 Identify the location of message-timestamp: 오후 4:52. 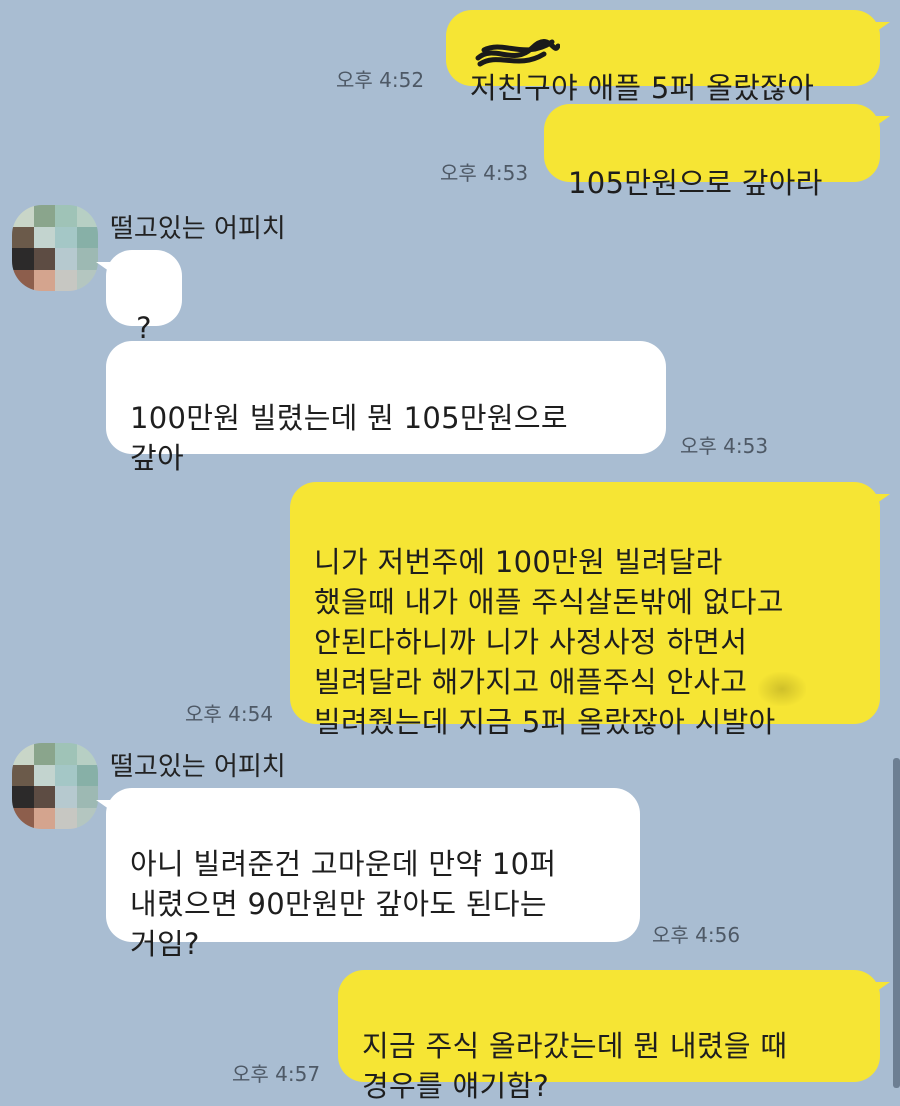
(380, 80).